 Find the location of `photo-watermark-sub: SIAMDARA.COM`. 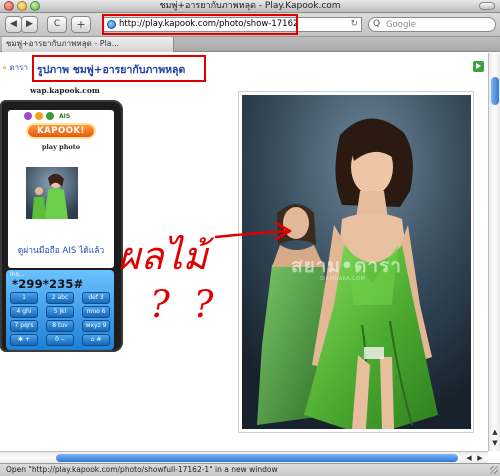

photo-watermark-sub: SIAMDARA.COM is located at coordinates (343, 279).